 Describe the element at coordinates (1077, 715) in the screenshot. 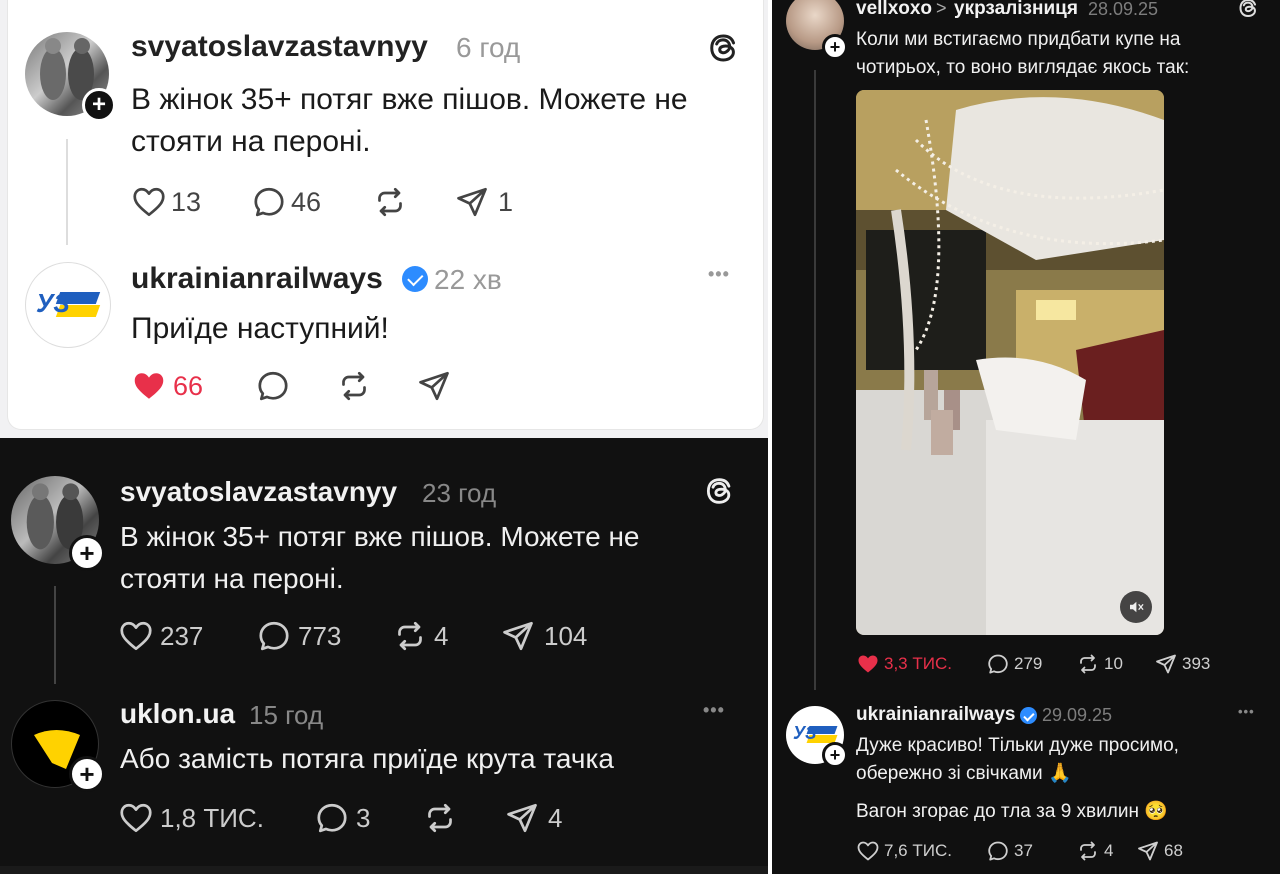

I see `reply-time: 29.09.25` at that location.